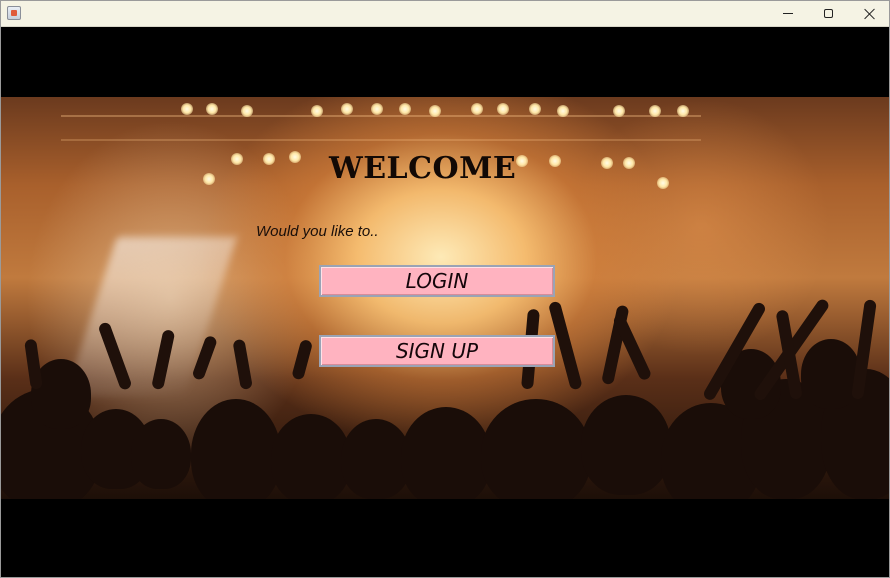  I want to click on minimize-icon, so click(788, 13).